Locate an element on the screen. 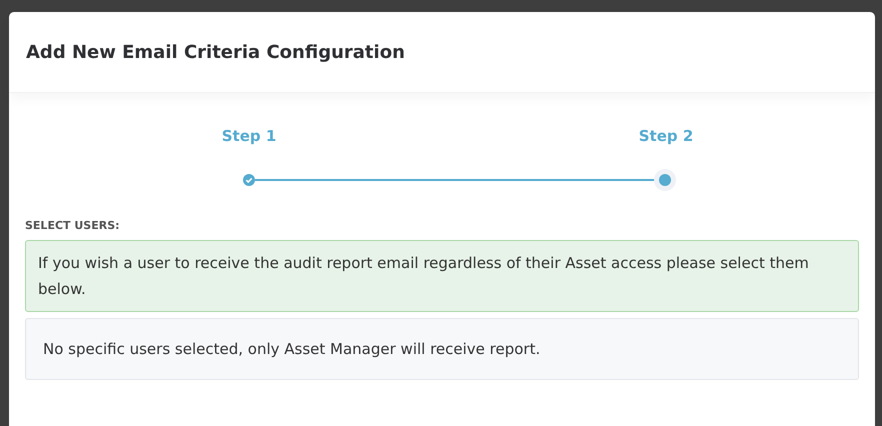 This screenshot has height=426, width=882. empty-message: No specific users selected, only Asset Manager will receive report. is located at coordinates (442, 349).